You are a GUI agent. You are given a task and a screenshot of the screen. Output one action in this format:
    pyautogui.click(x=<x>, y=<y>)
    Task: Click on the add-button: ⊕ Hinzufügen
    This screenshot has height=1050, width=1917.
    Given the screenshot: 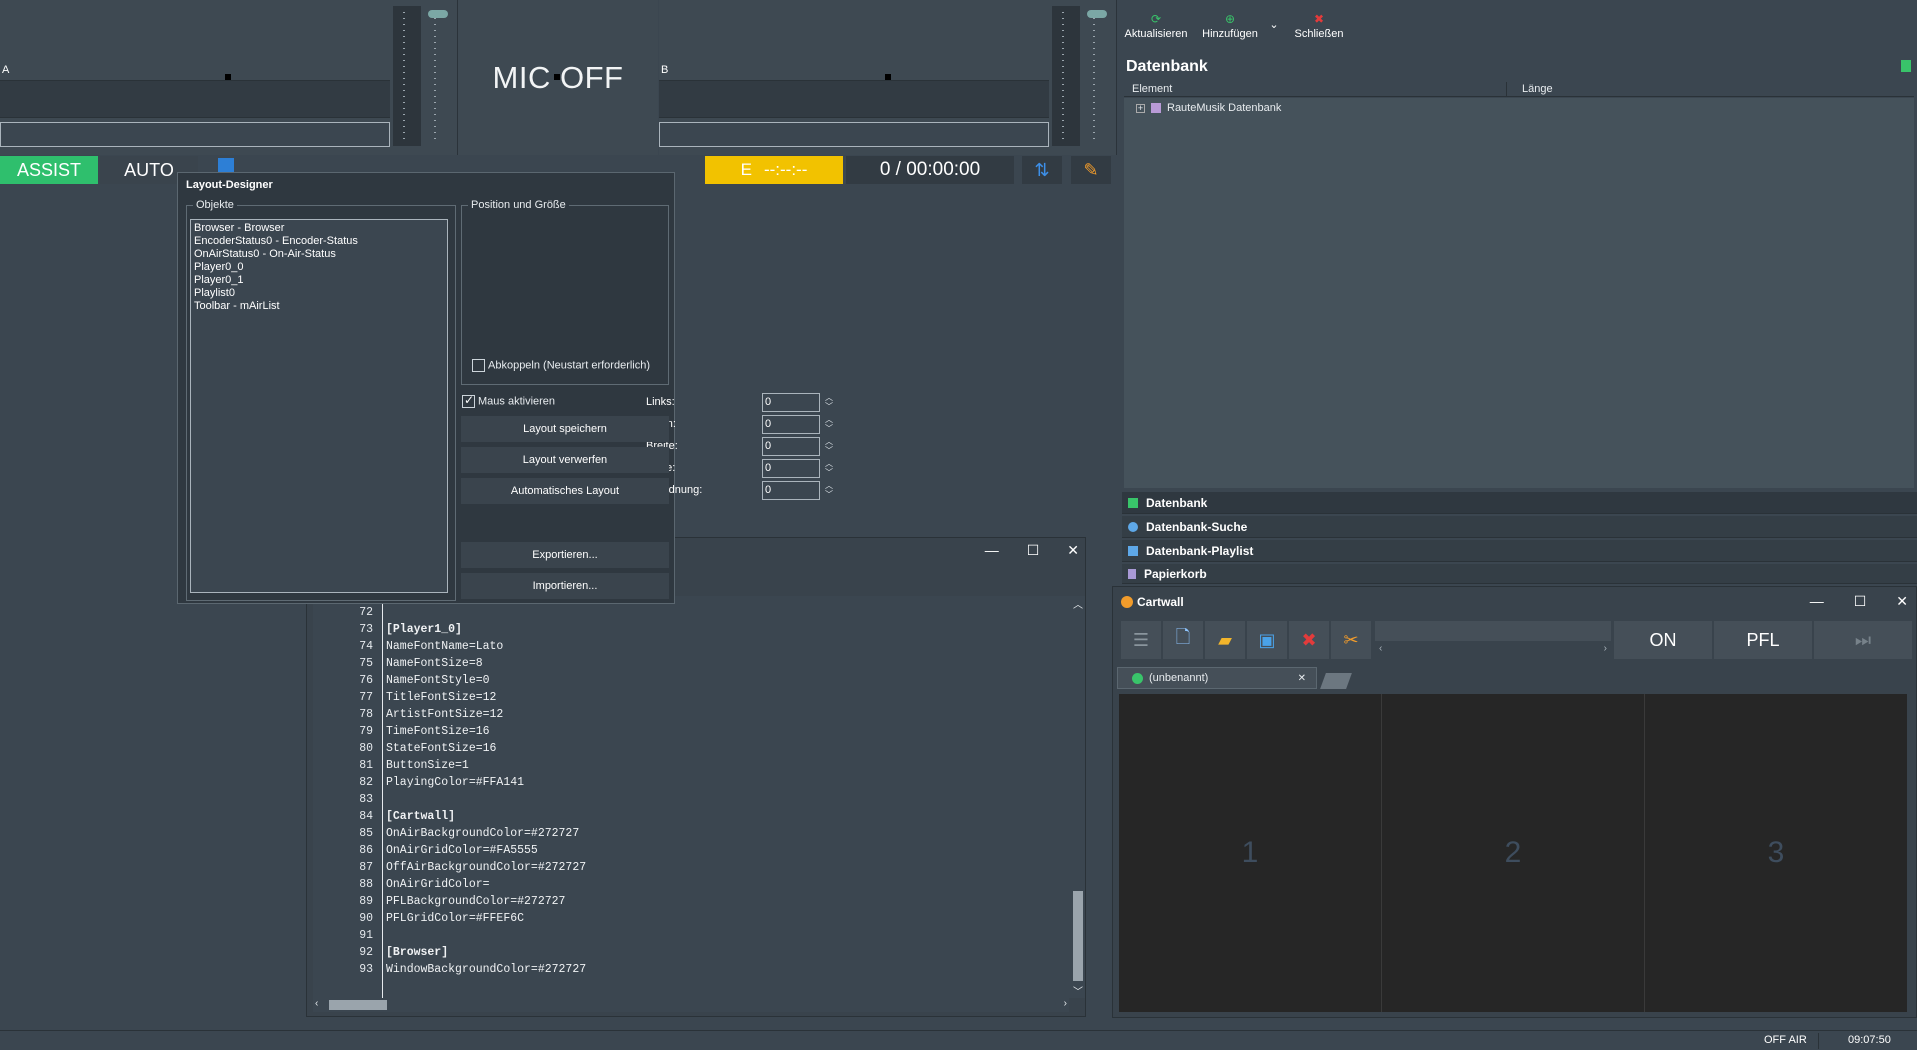 What is the action you would take?
    pyautogui.click(x=1230, y=26)
    